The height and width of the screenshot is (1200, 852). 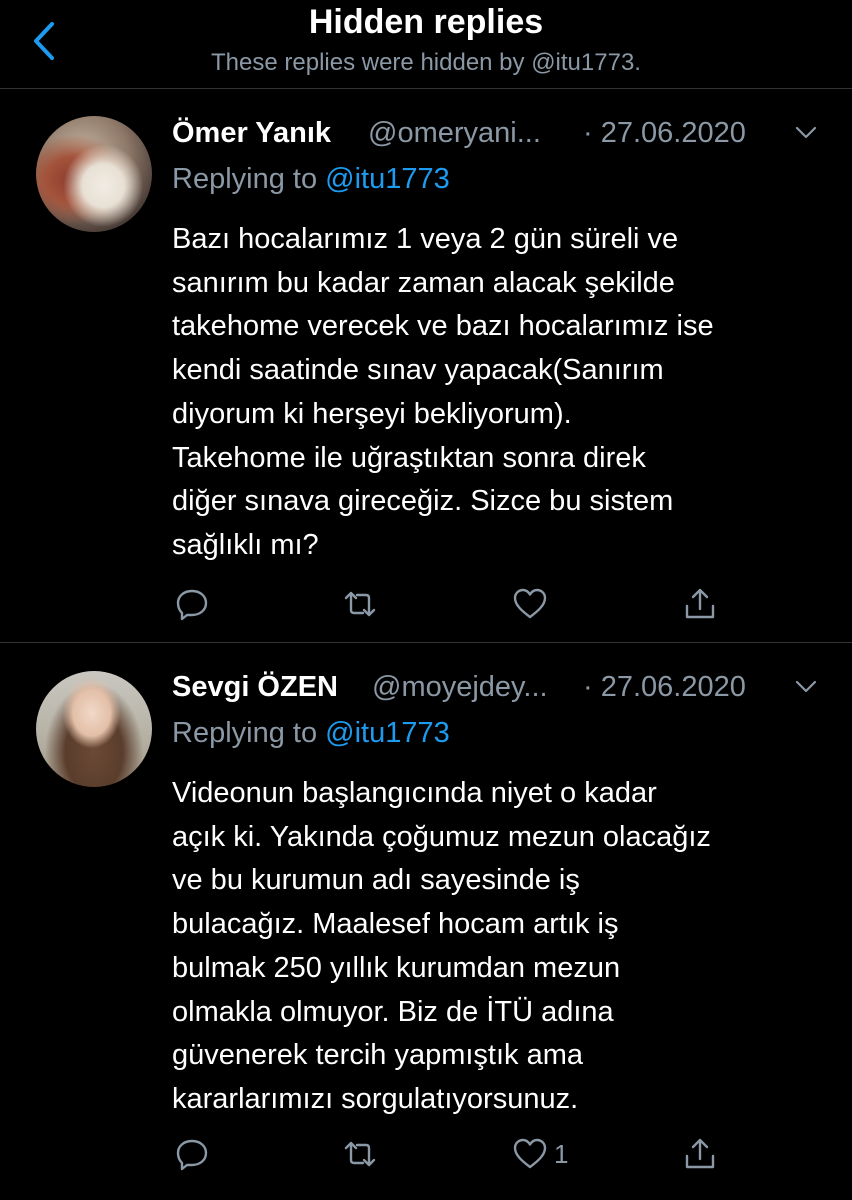 I want to click on author-name: Sevgi ÖZEN, so click(x=255, y=687).